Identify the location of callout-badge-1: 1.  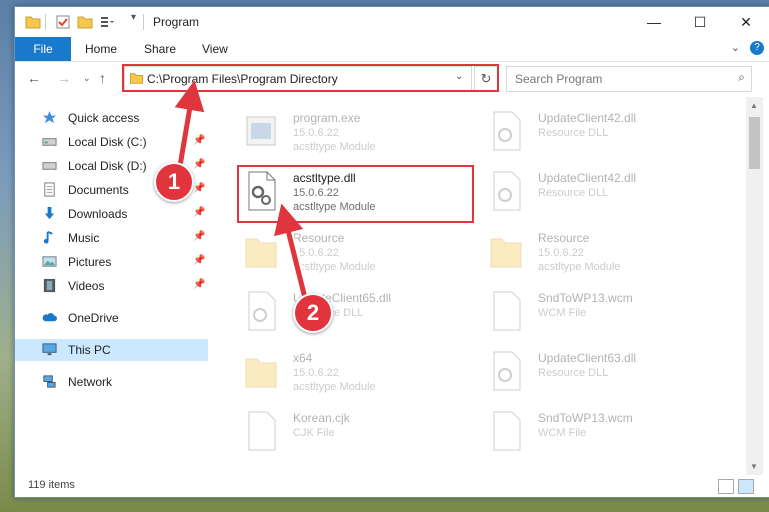
(174, 182).